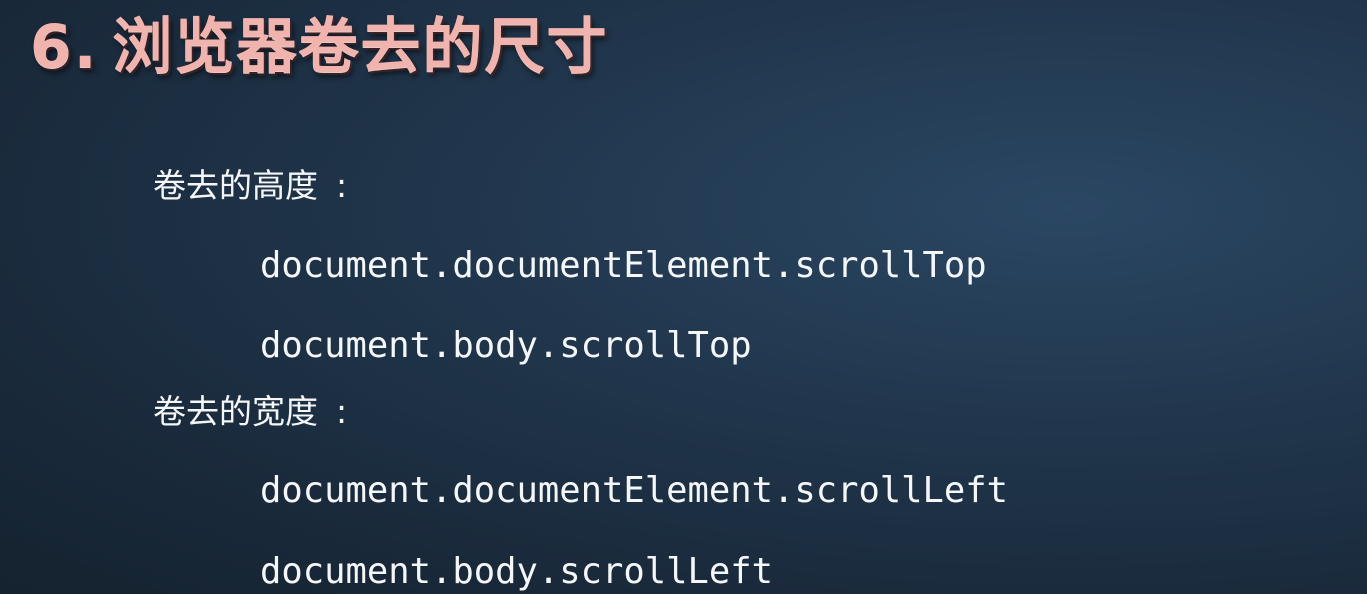  I want to click on code-line-body-scroll-top: document.body.scrollTop, so click(506, 345).